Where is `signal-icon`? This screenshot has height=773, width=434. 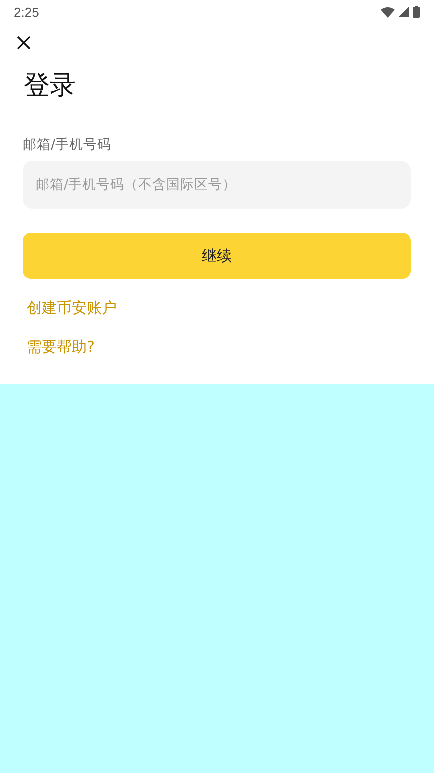 signal-icon is located at coordinates (404, 12).